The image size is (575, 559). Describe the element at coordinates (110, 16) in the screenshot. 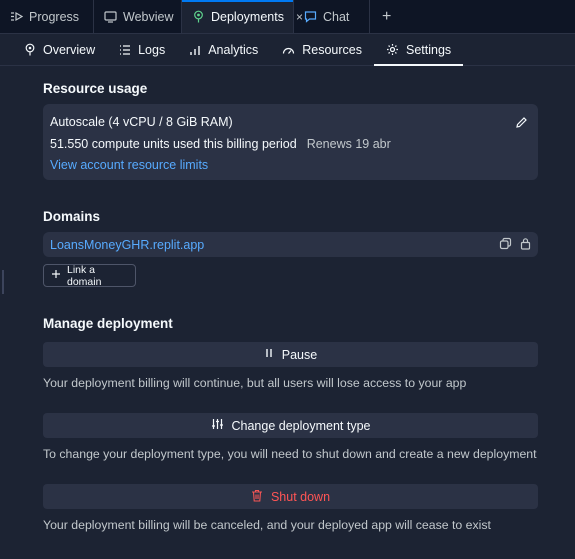

I see `webview-icon` at that location.